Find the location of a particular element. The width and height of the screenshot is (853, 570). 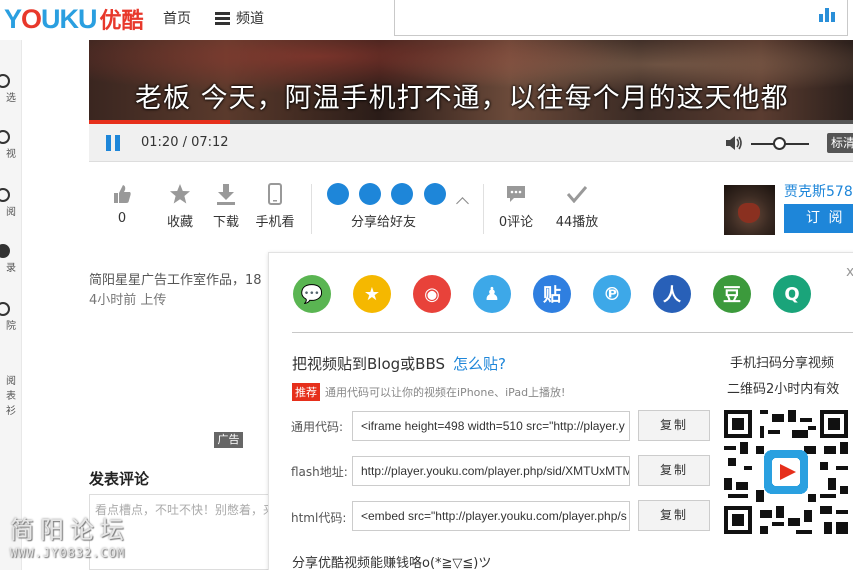

share-service-glyph: ♟ is located at coordinates (492, 294).